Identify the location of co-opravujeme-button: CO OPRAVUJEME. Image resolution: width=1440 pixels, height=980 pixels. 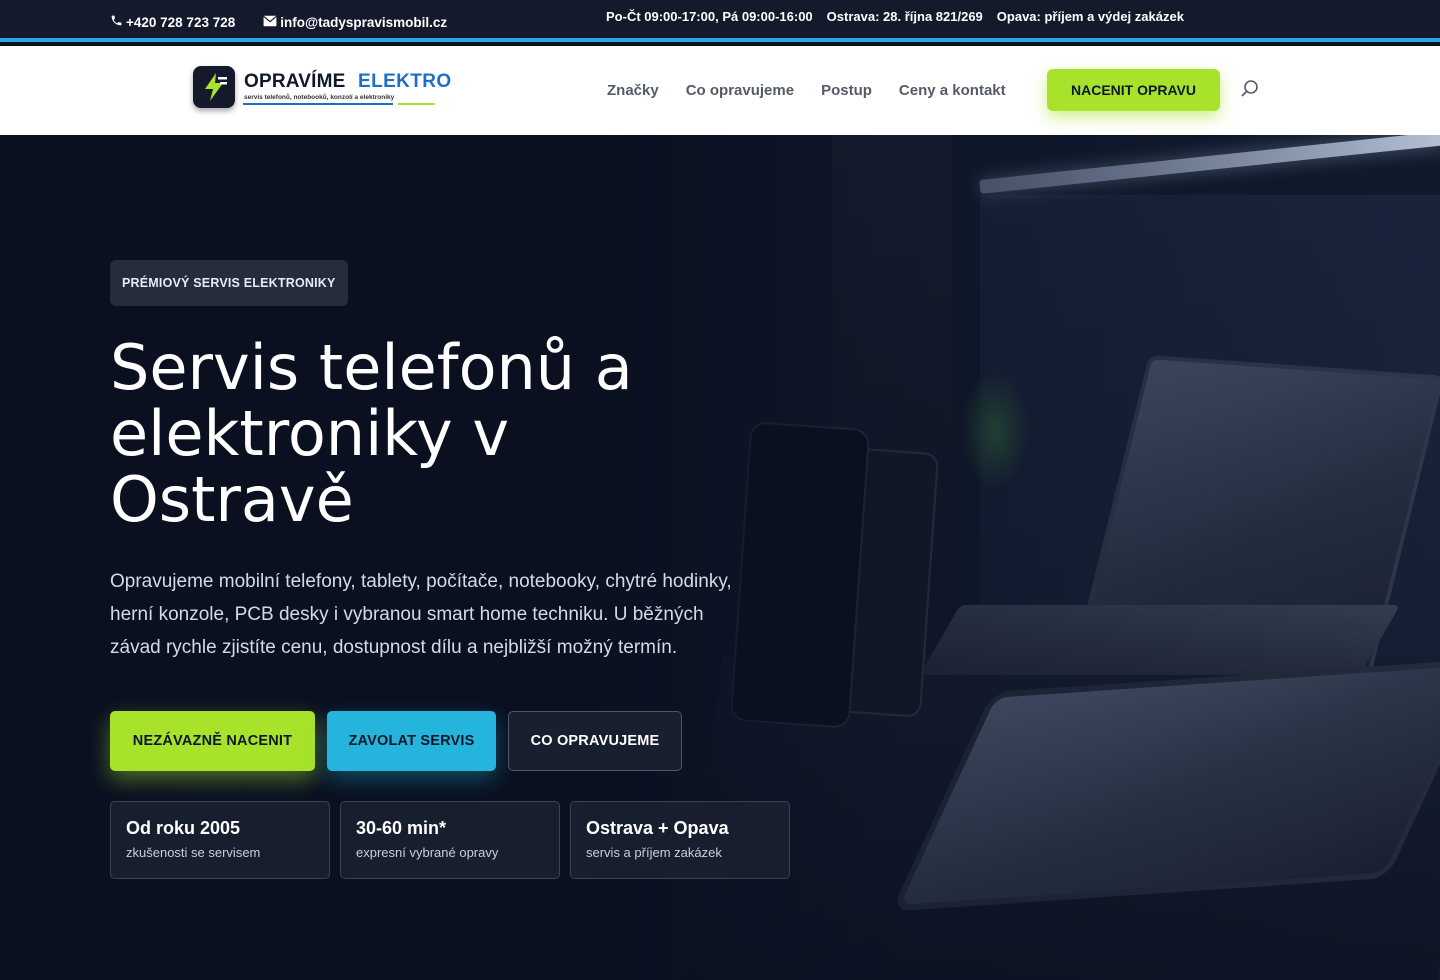
(595, 741).